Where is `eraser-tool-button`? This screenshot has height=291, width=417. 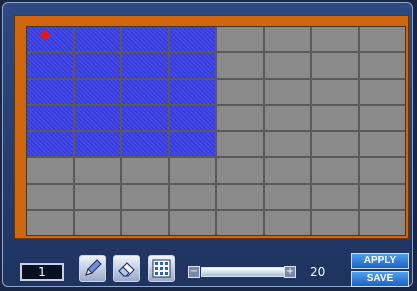 eraser-tool-button is located at coordinates (126, 268).